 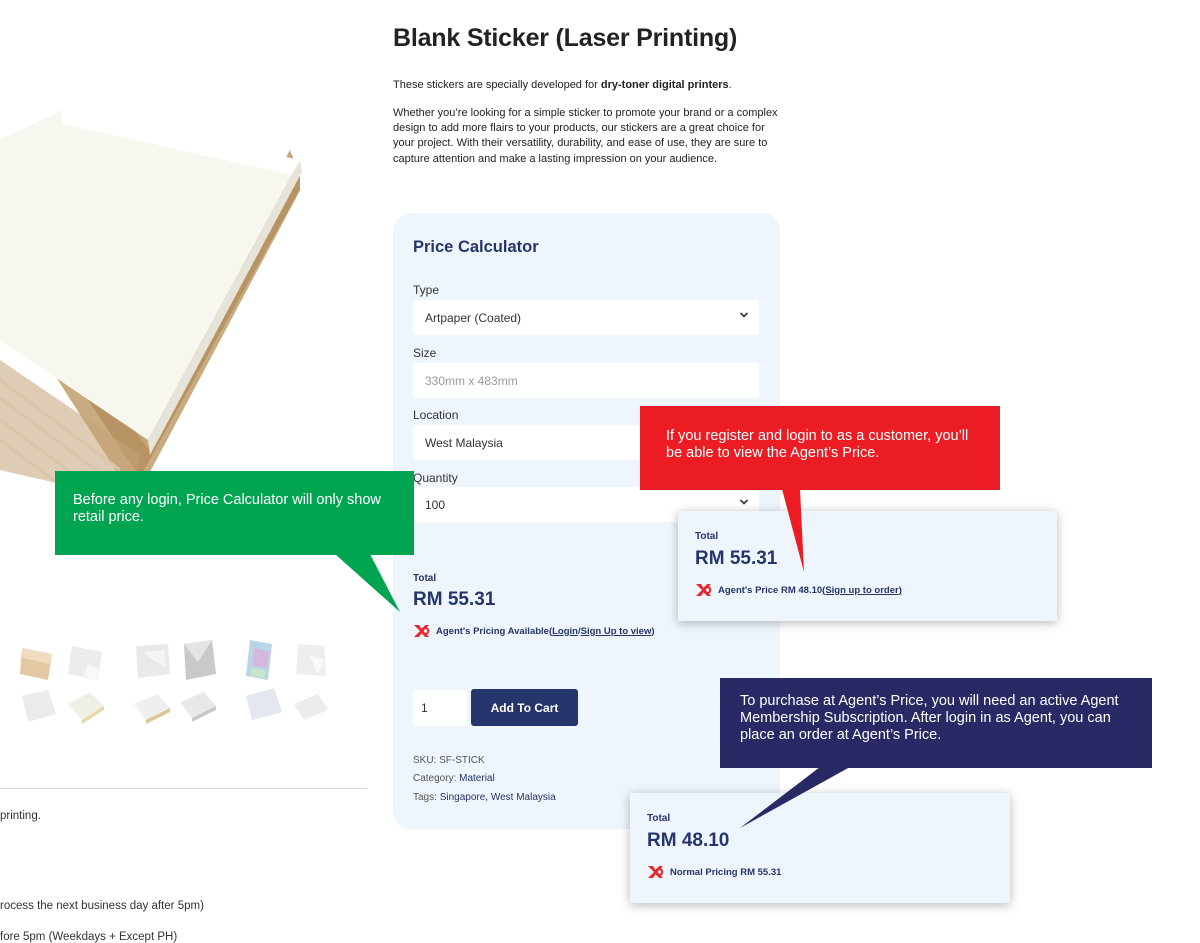 What do you see at coordinates (435, 505) in the screenshot?
I see `quantity-value: 100` at bounding box center [435, 505].